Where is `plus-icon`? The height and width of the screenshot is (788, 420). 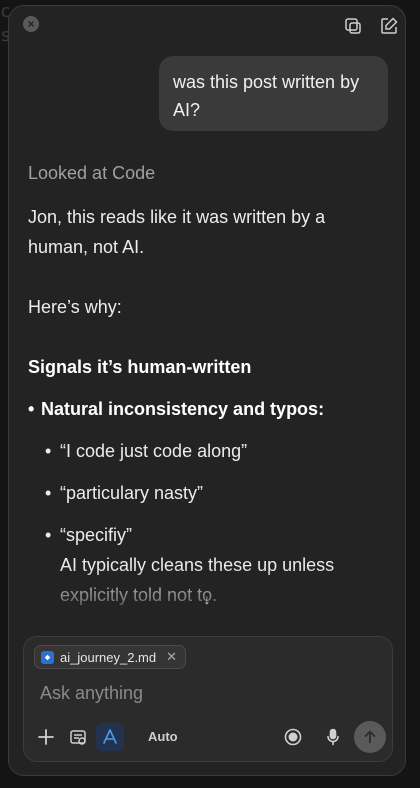
plus-icon is located at coordinates (46, 737).